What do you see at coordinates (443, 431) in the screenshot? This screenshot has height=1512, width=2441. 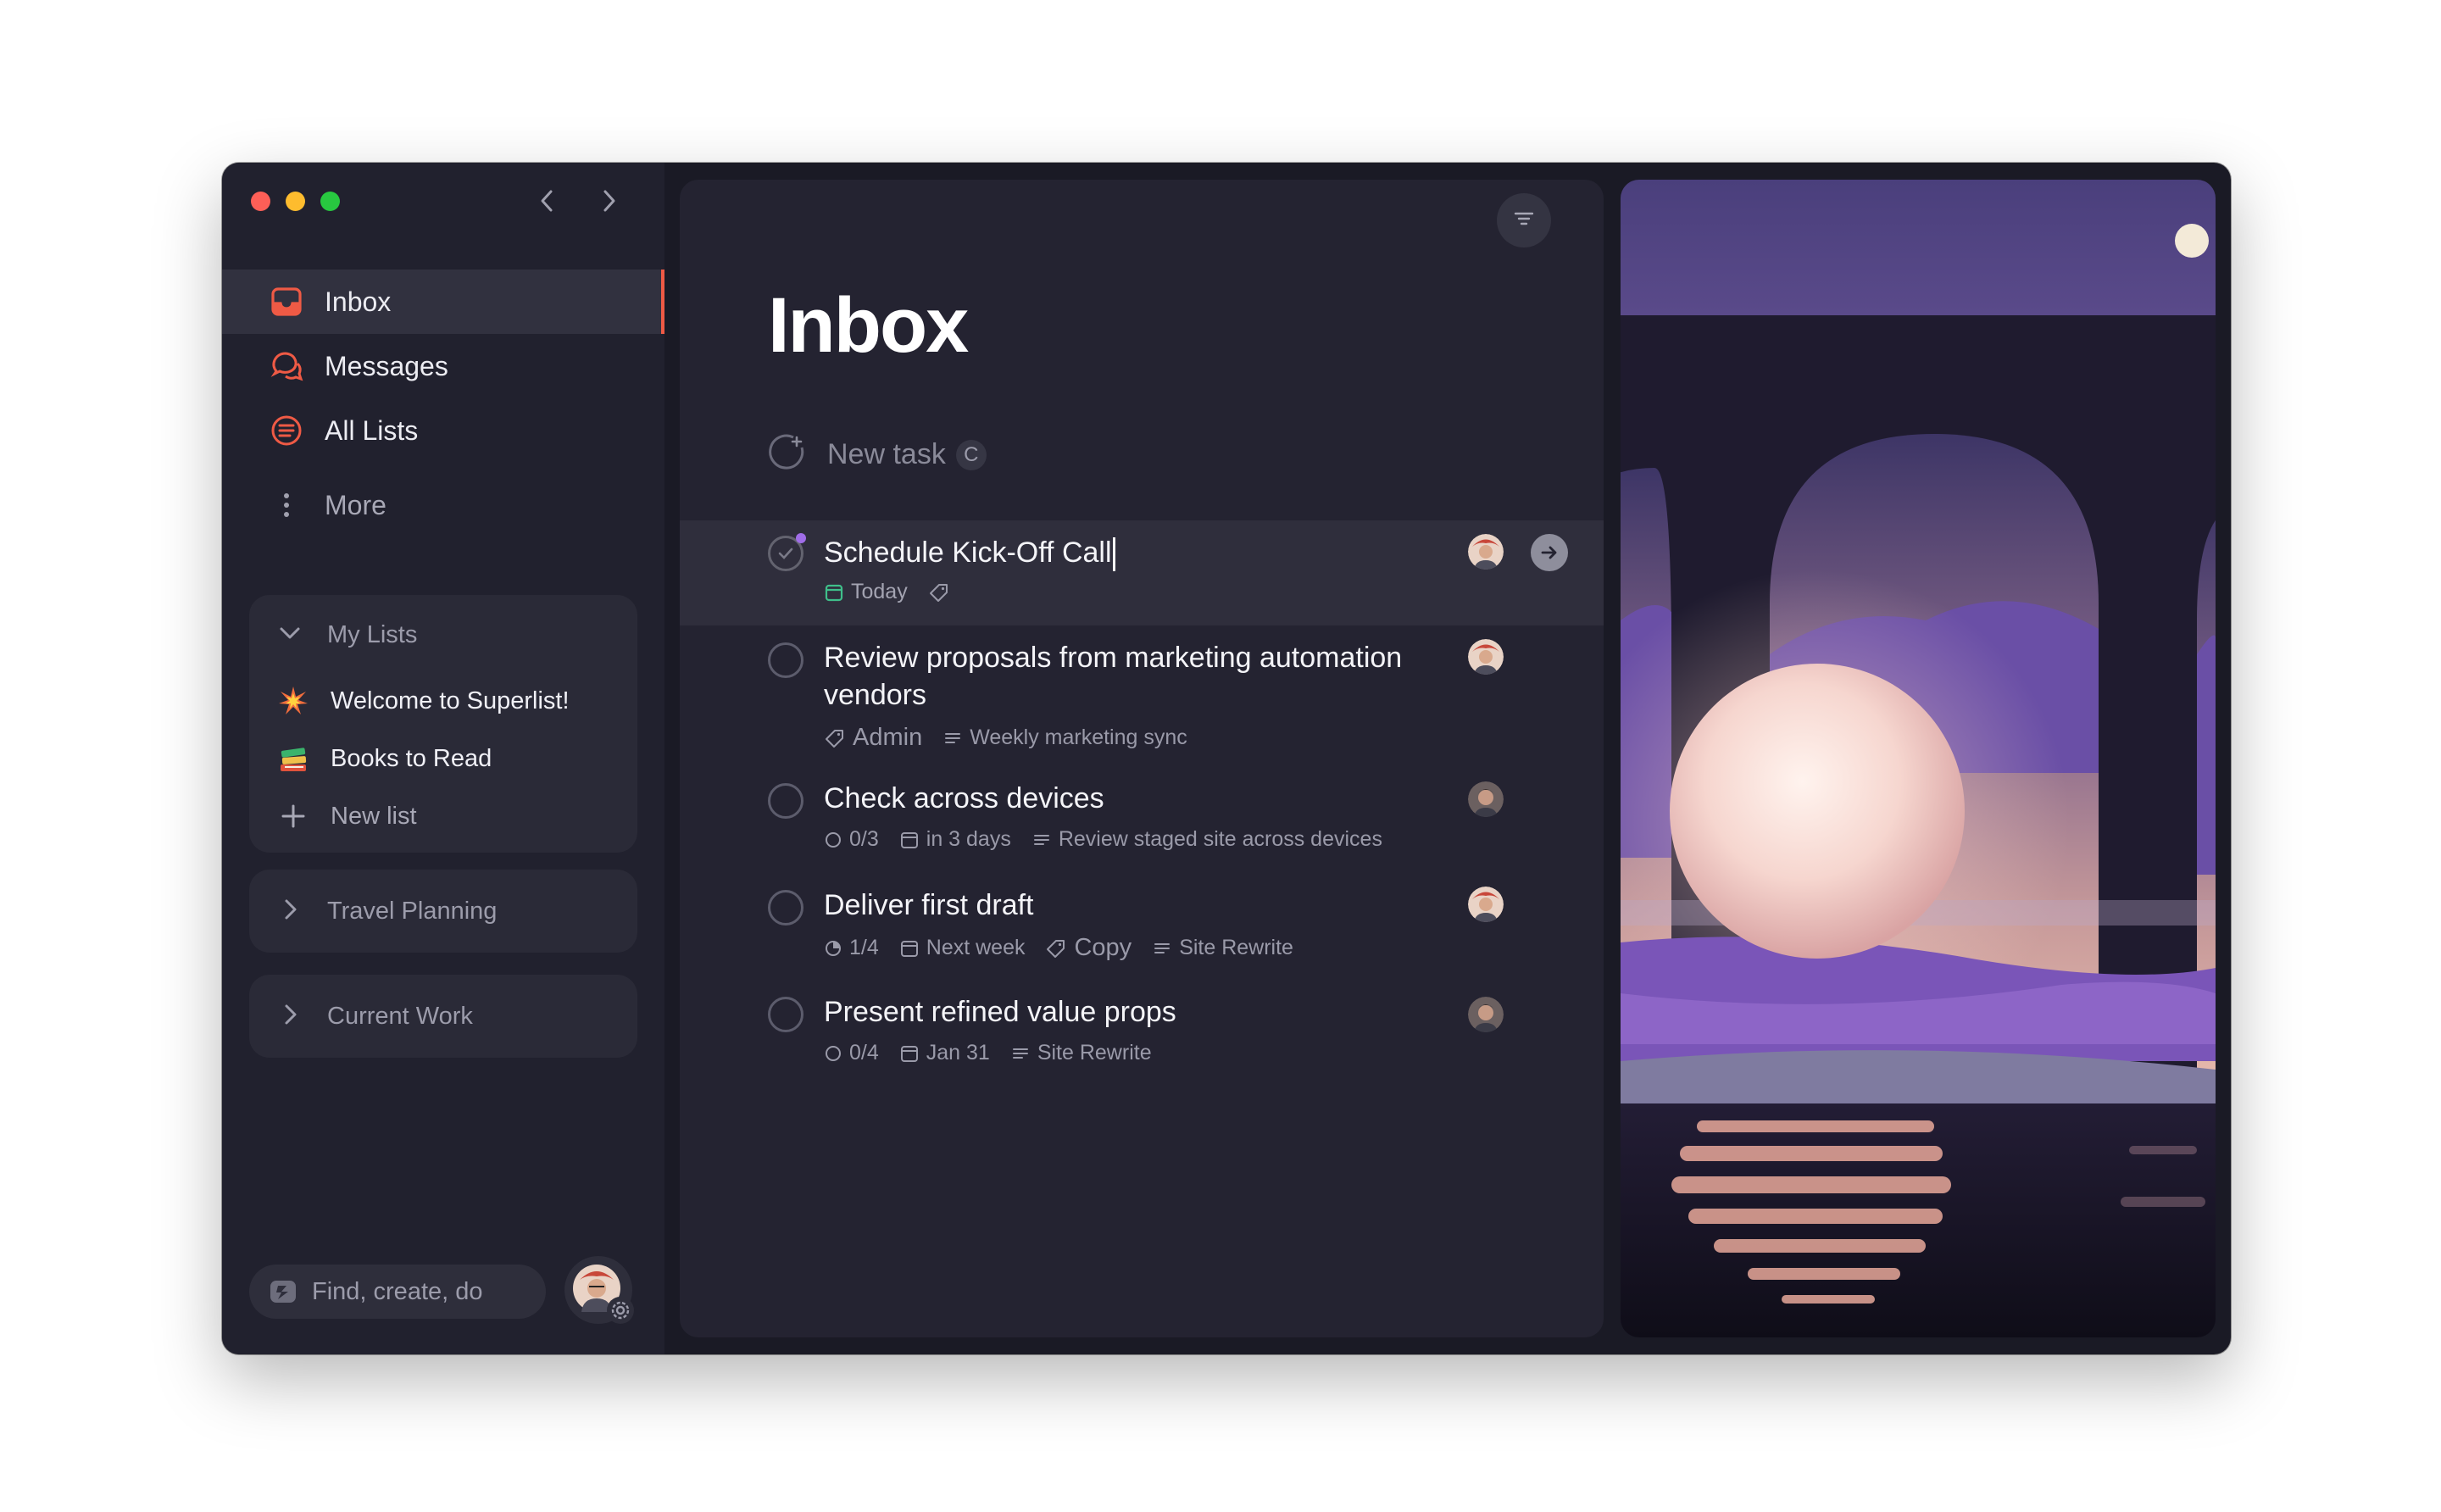 I see `sidebar-item-all-lists: All Lists` at bounding box center [443, 431].